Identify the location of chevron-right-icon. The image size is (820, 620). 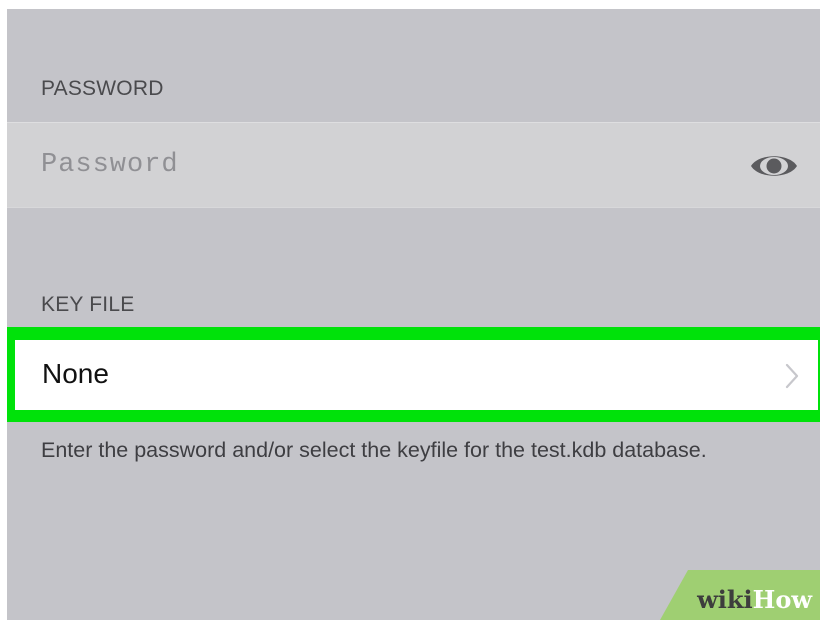
(792, 376).